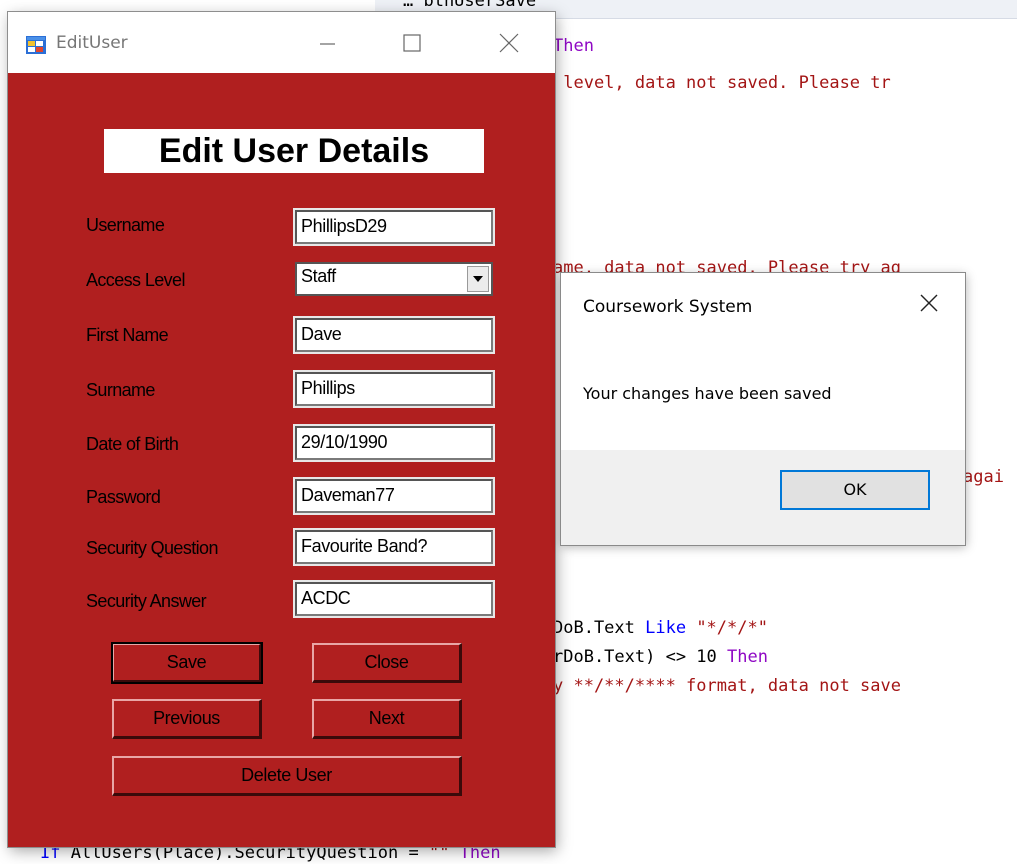  I want to click on security-answer-label: Security Answer, so click(146, 601).